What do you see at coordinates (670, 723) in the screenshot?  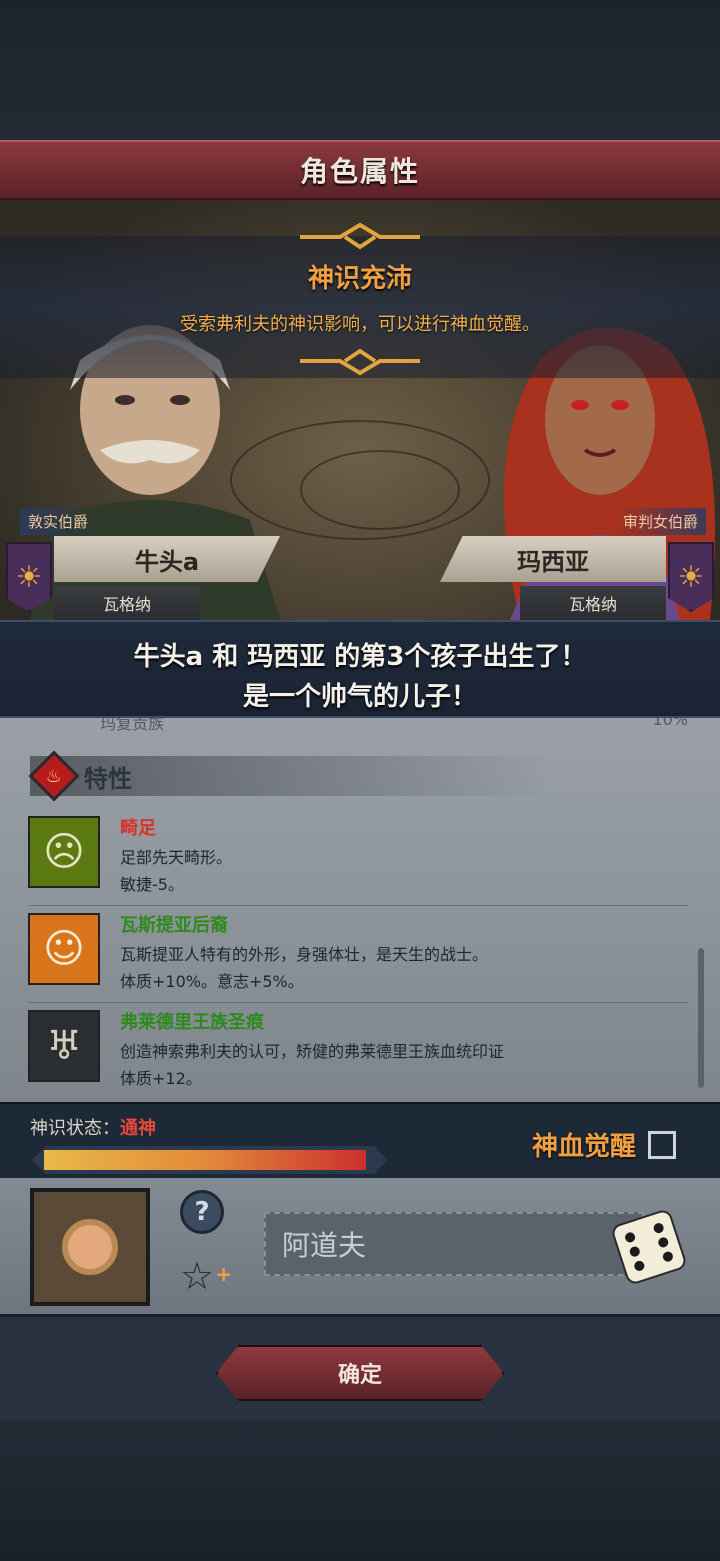 I see `peek-percent: 10%` at bounding box center [670, 723].